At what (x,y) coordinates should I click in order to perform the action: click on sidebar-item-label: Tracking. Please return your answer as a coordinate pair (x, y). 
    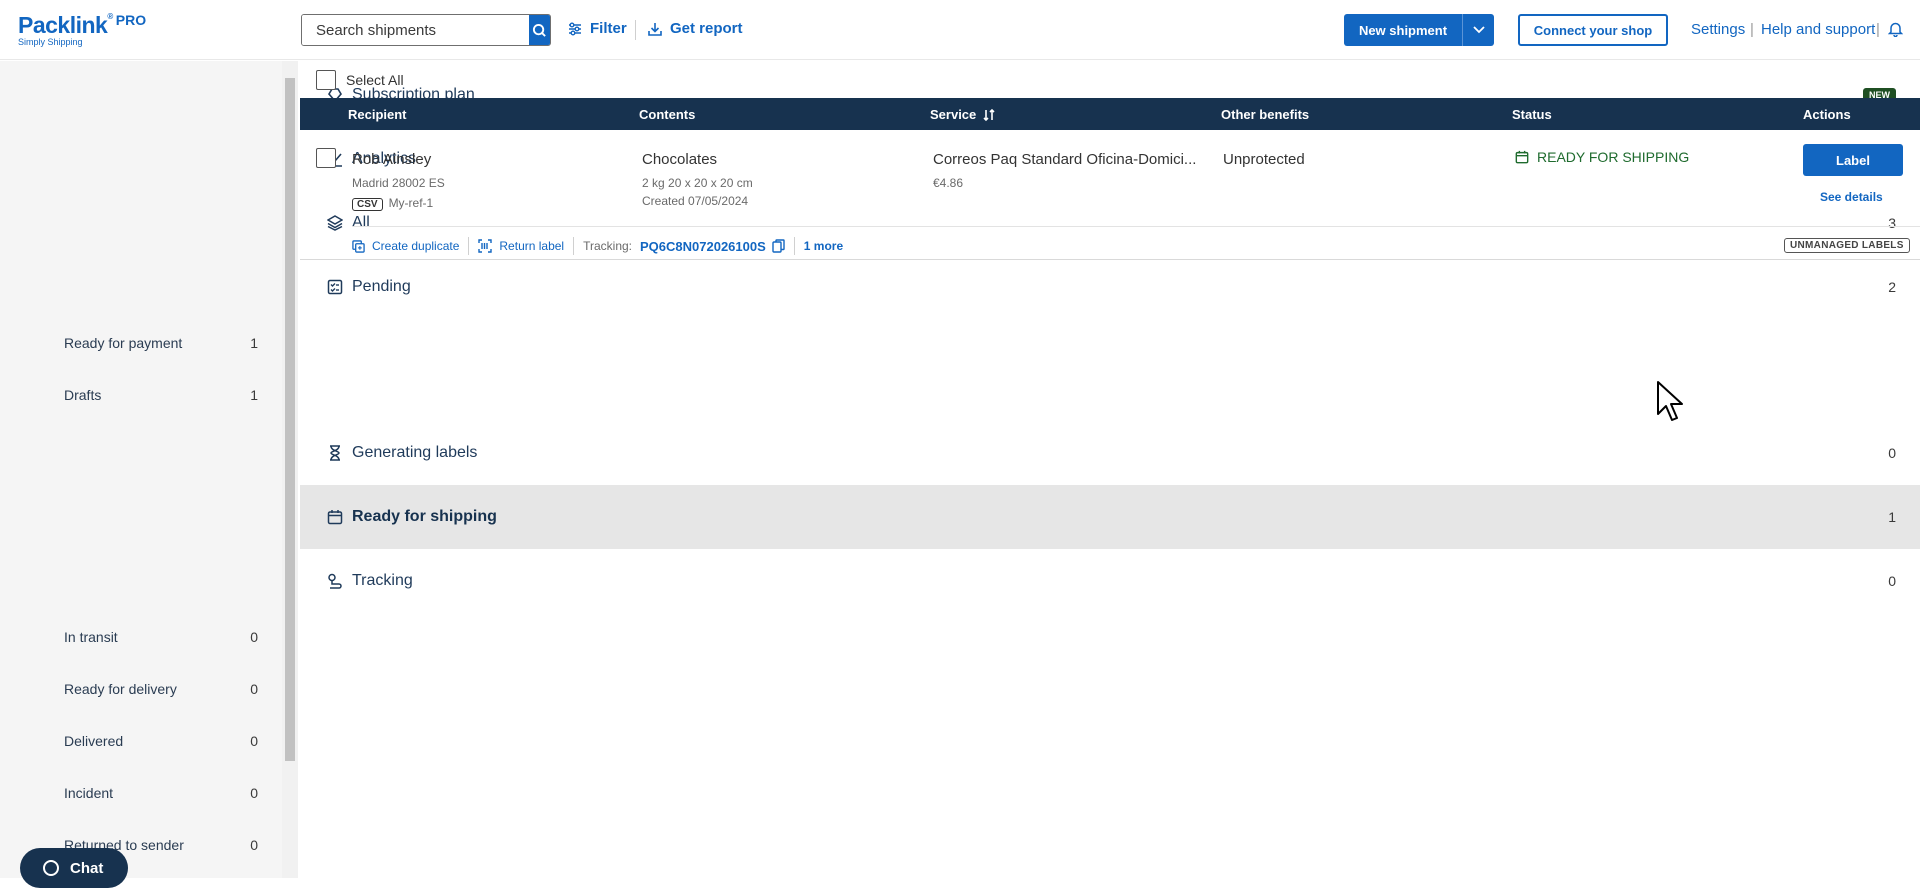
    Looking at the image, I should click on (382, 580).